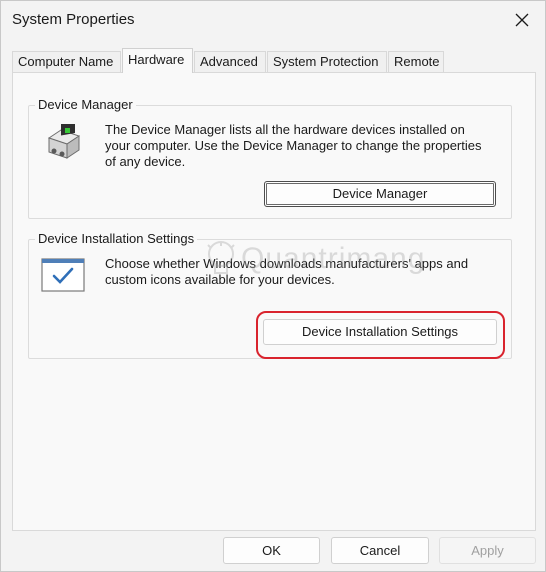 This screenshot has width=546, height=572. What do you see at coordinates (64, 141) in the screenshot?
I see `device-manager-icon` at bounding box center [64, 141].